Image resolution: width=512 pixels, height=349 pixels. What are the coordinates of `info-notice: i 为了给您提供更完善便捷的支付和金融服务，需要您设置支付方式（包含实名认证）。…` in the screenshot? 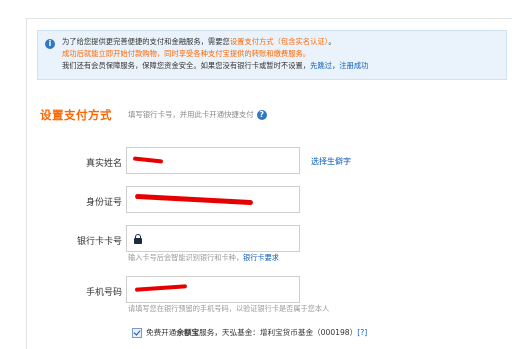 It's located at (272, 55).